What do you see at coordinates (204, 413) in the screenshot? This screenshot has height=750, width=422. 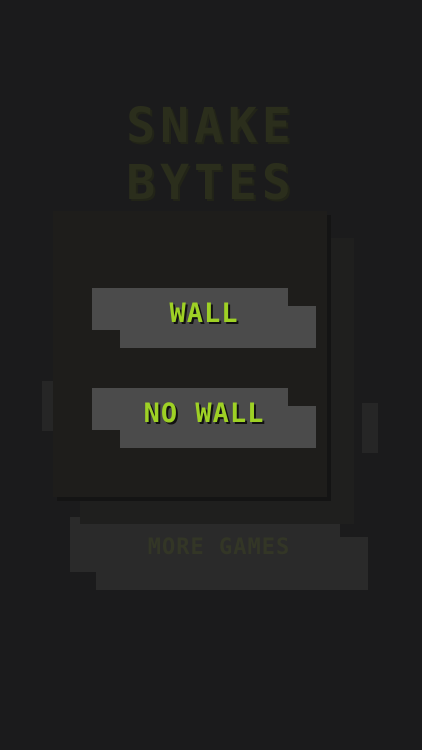 I see `no-wall-button-label: NO WALL` at bounding box center [204, 413].